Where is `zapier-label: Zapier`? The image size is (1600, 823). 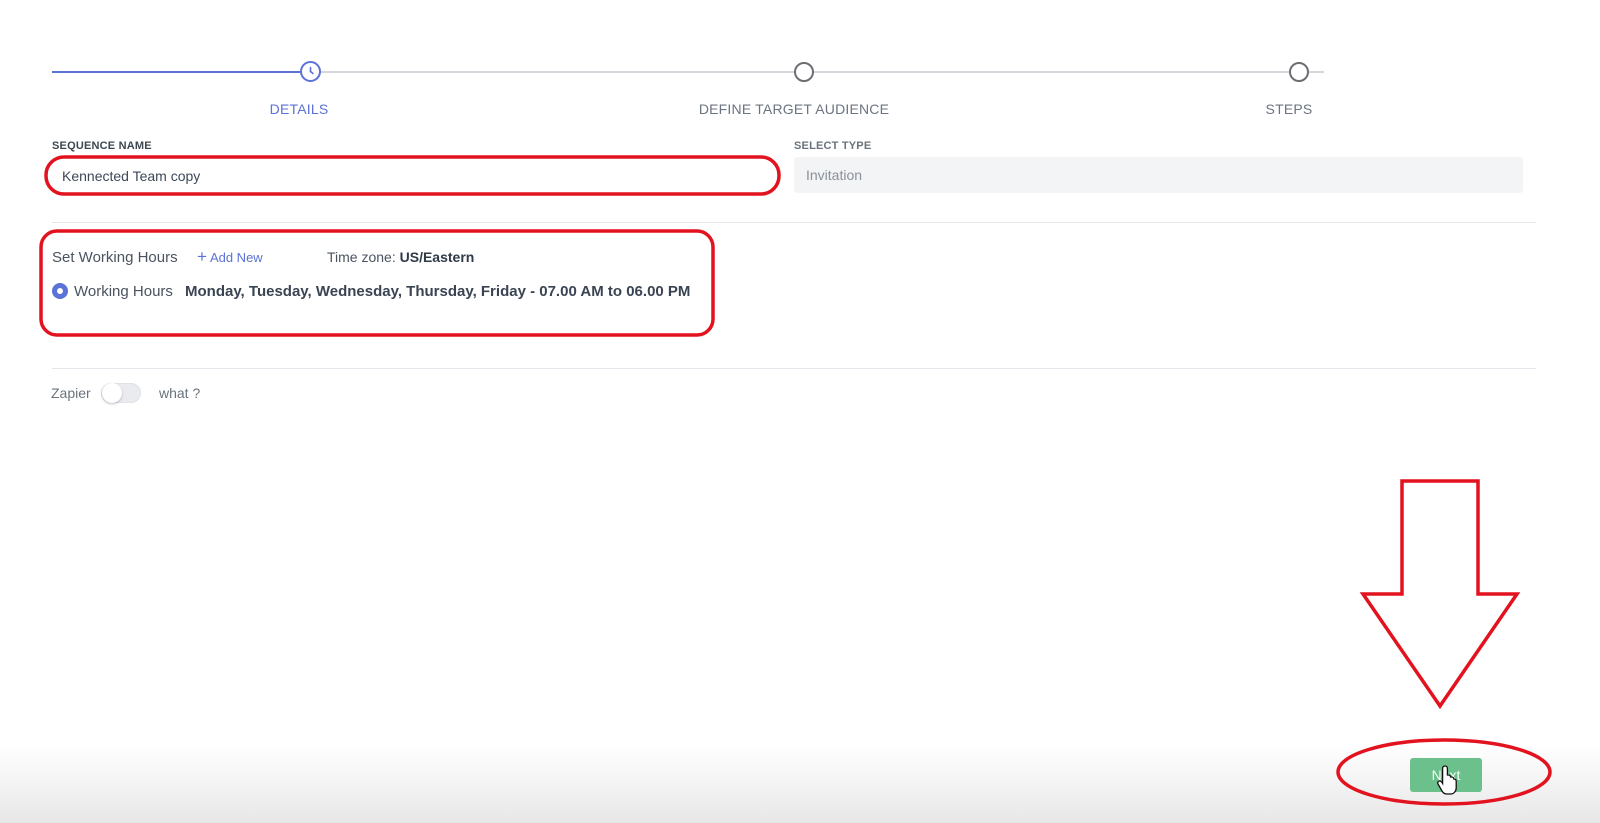 zapier-label: Zapier is located at coordinates (71, 393).